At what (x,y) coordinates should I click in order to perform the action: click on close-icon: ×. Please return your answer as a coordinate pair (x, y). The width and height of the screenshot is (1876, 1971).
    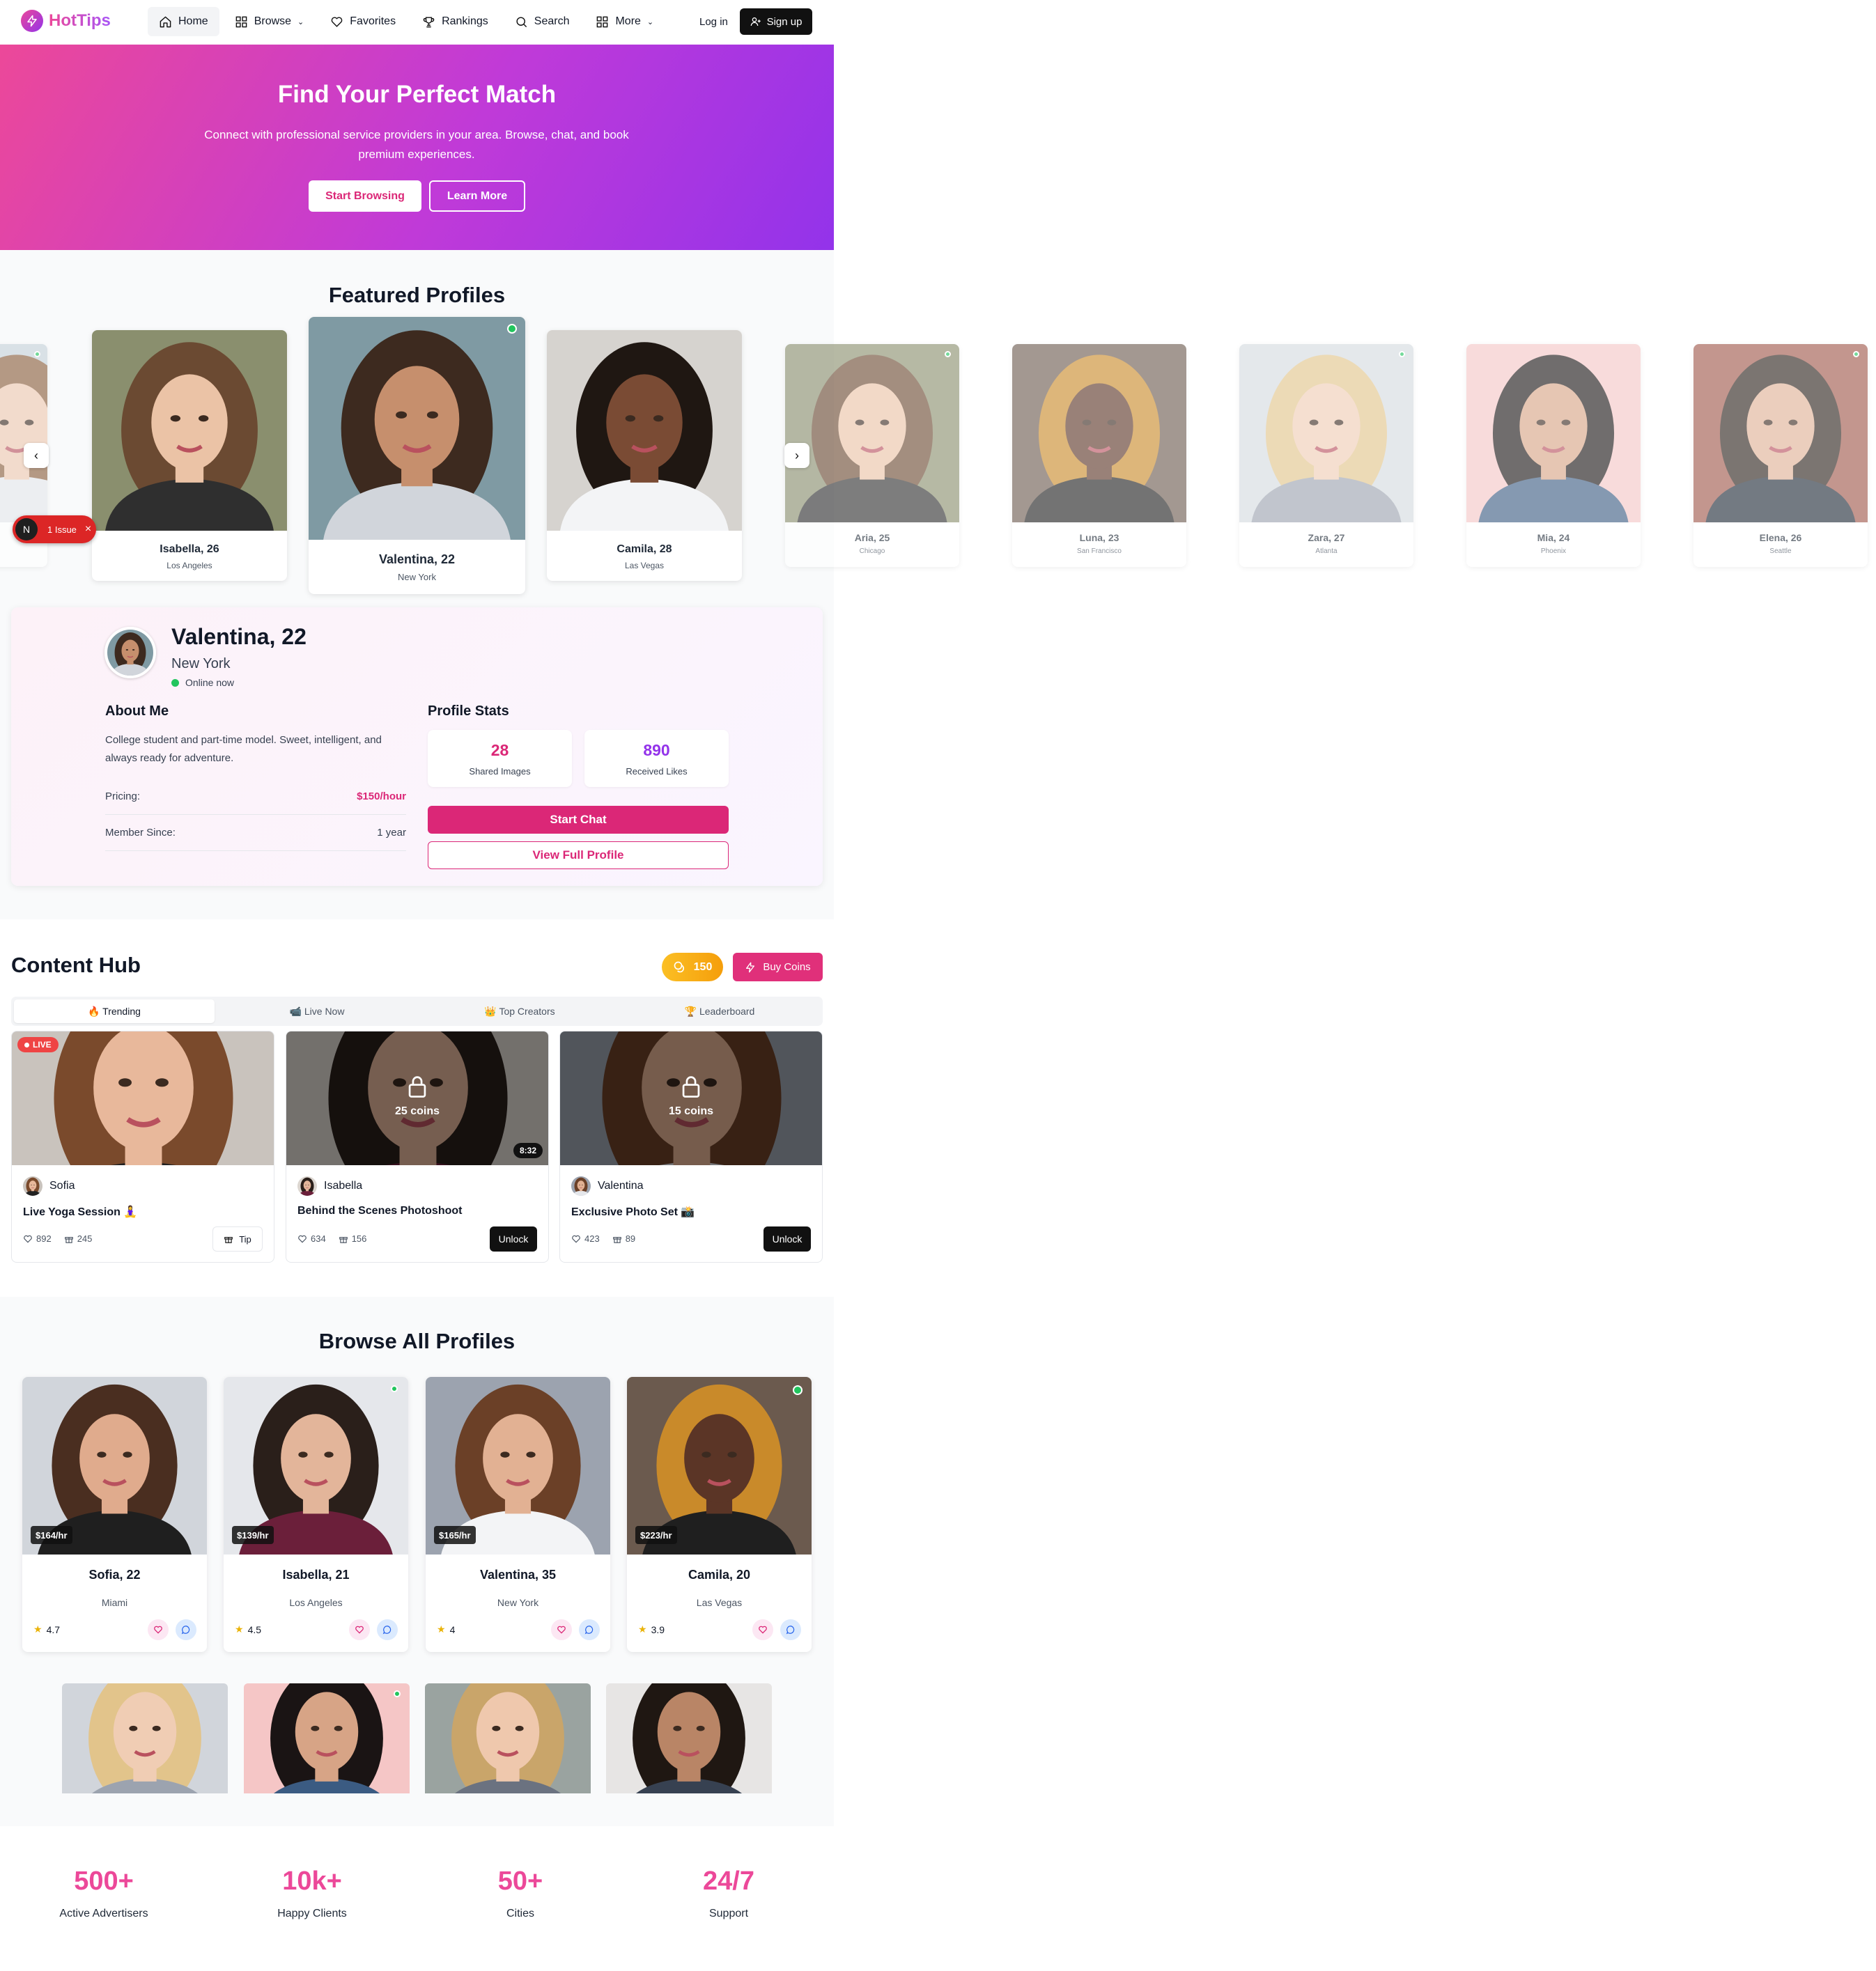
    Looking at the image, I should click on (88, 529).